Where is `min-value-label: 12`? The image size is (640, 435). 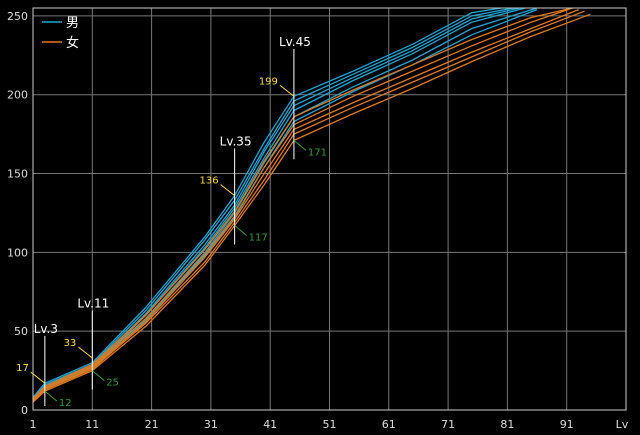
min-value-label: 12 is located at coordinates (65, 403).